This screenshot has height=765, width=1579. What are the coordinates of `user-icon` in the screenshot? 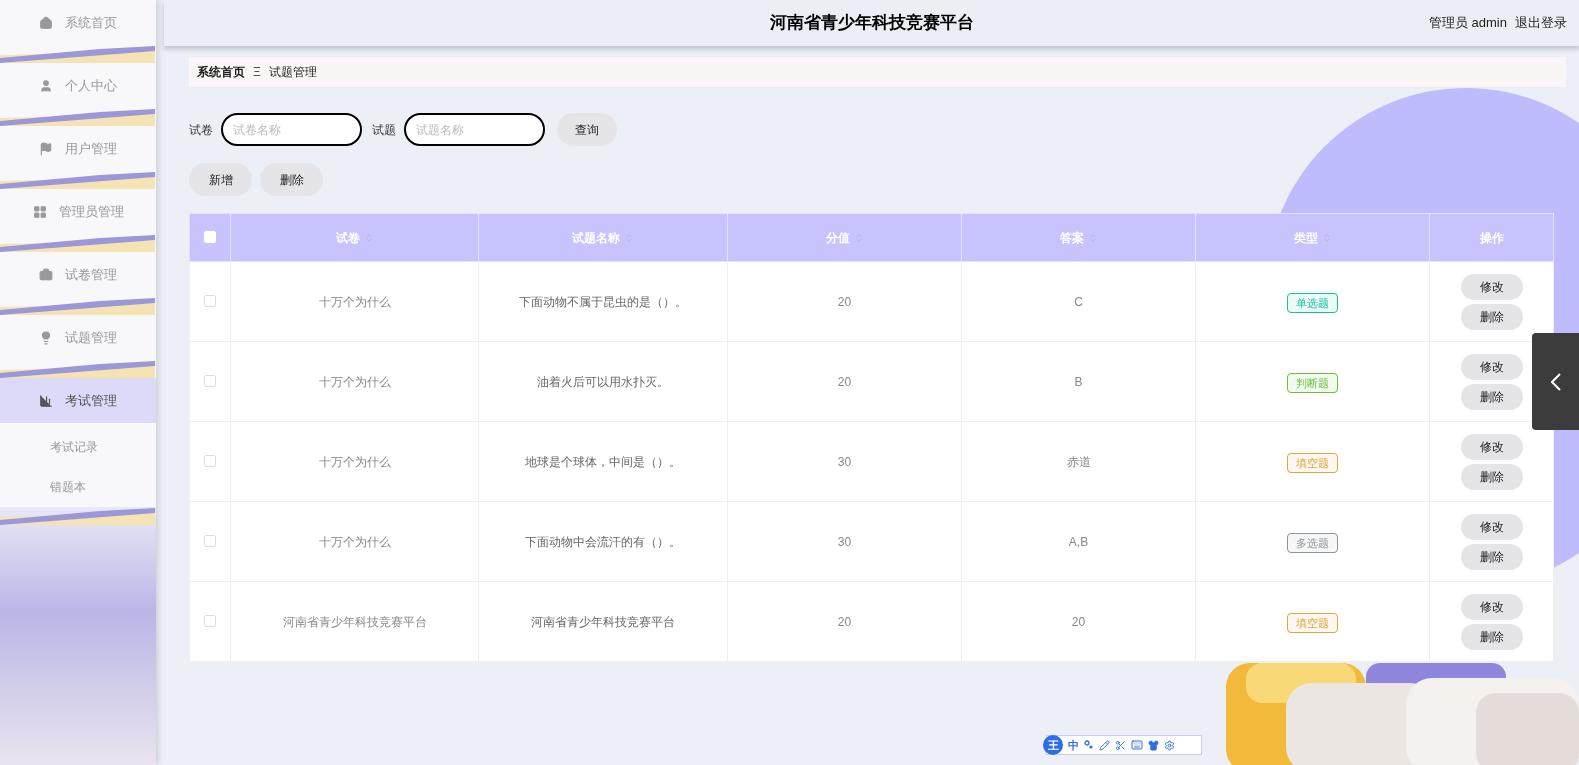 It's located at (46, 85).